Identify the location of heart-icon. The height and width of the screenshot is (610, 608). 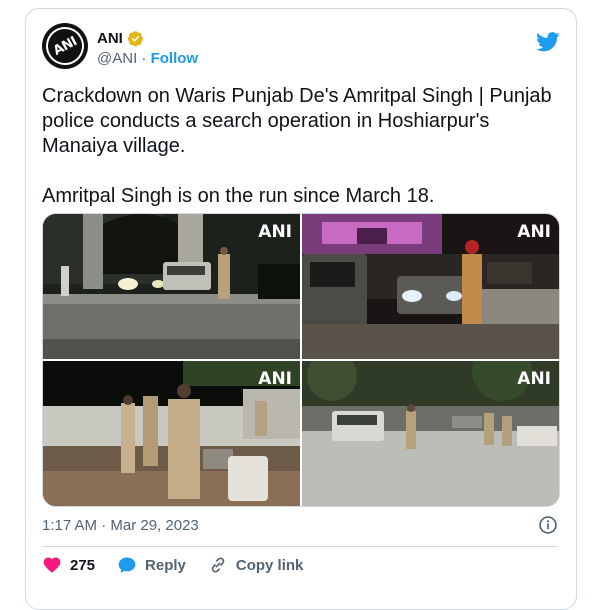
(52, 565).